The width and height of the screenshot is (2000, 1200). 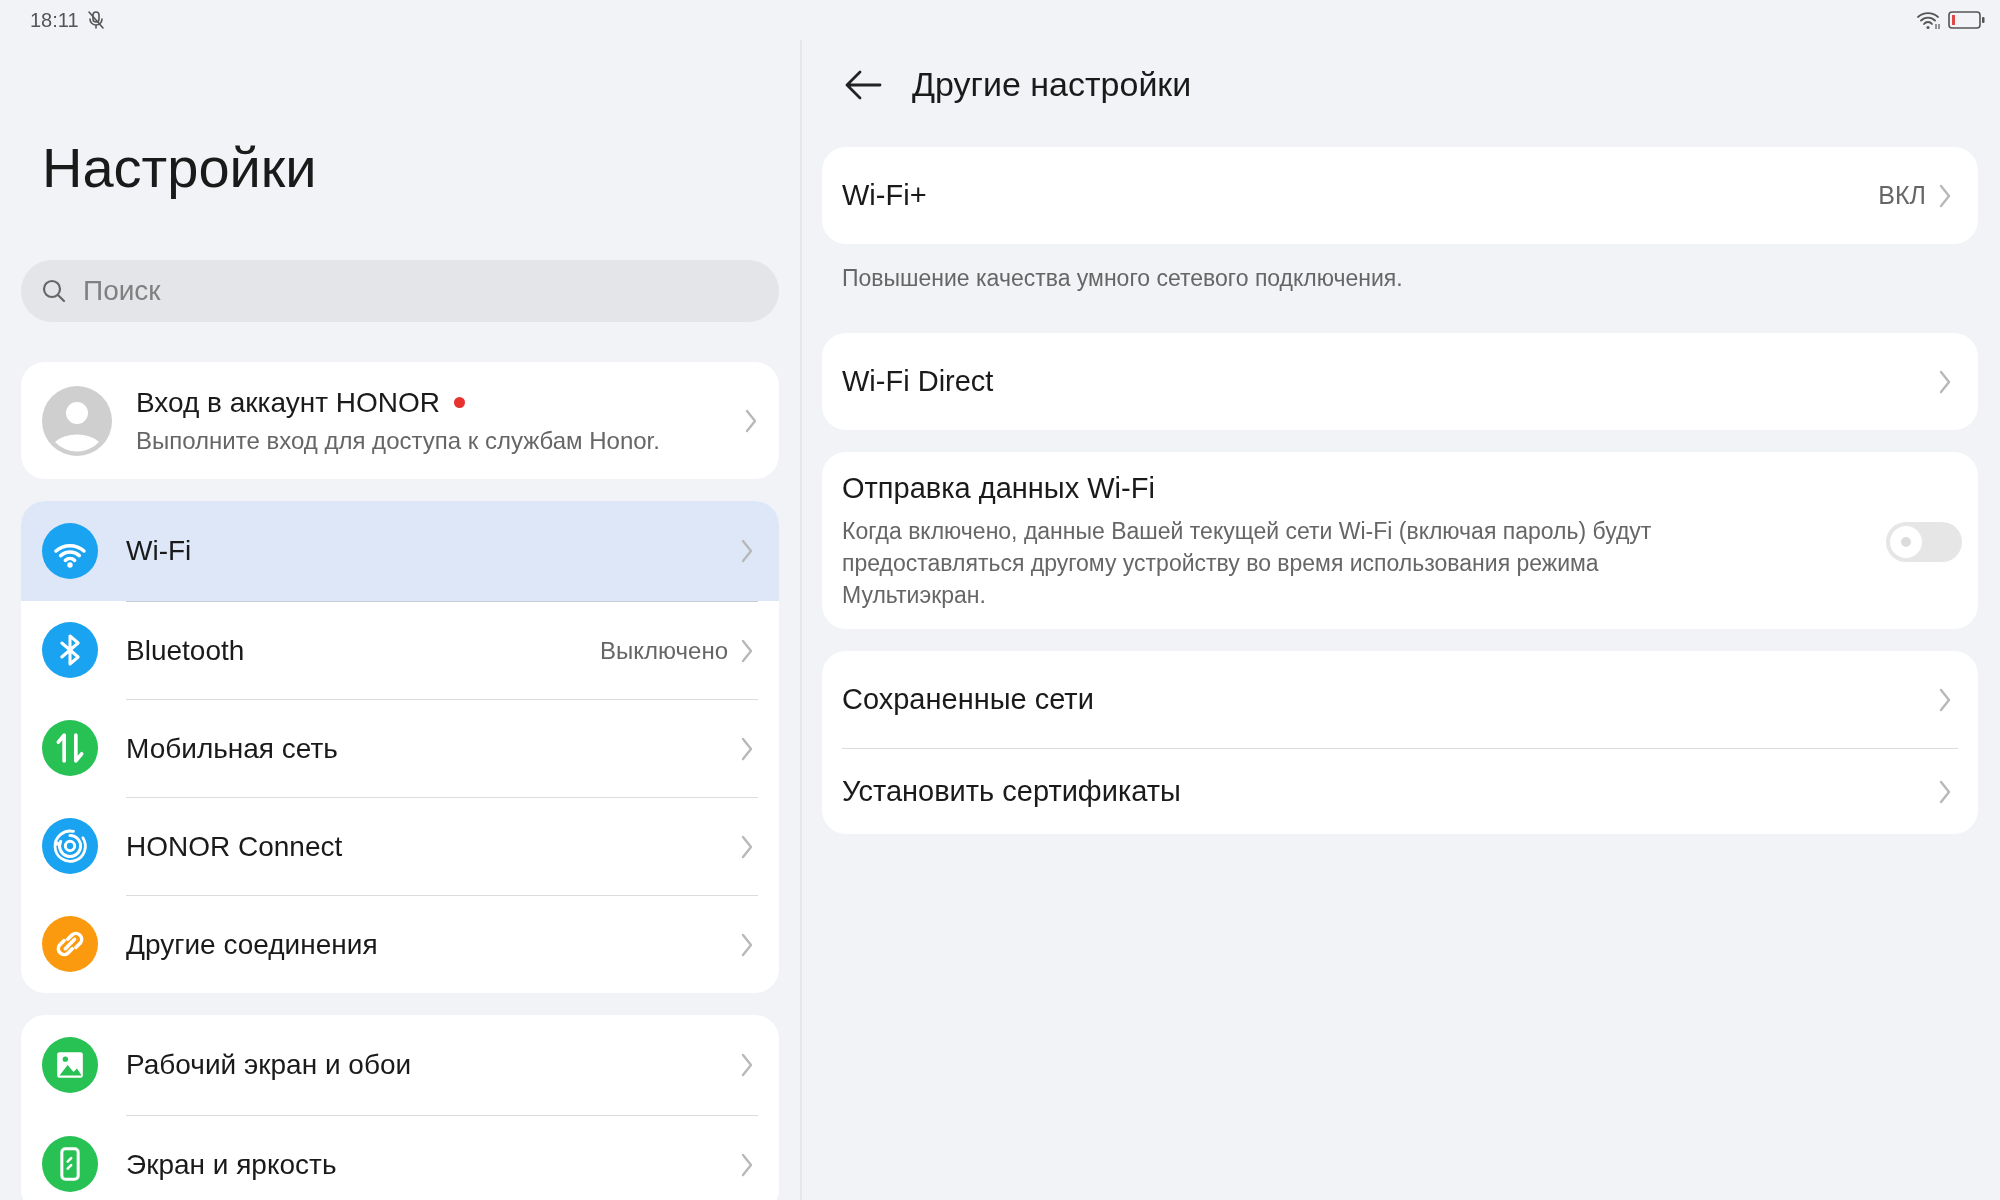 What do you see at coordinates (400, 551) in the screenshot?
I see `settings-item: Wi-Fi` at bounding box center [400, 551].